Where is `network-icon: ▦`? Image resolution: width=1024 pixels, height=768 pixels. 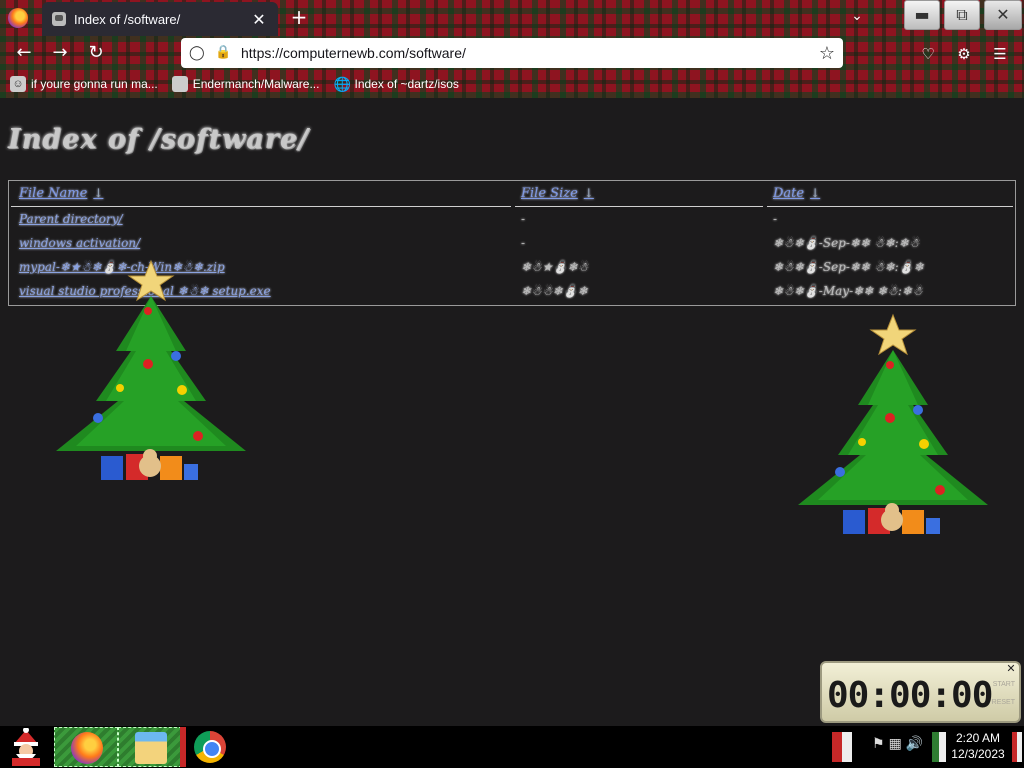
network-icon: ▦ is located at coordinates (895, 744).